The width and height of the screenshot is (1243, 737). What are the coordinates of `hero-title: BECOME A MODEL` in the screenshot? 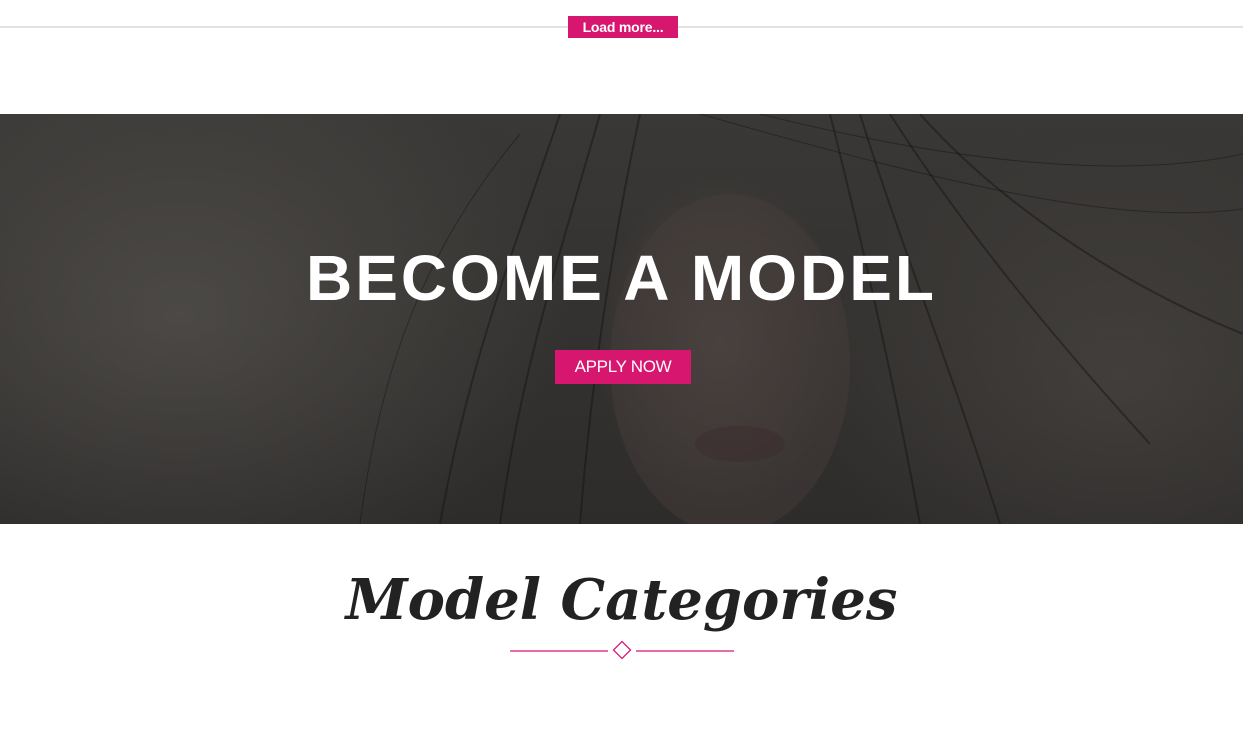 It's located at (621, 278).